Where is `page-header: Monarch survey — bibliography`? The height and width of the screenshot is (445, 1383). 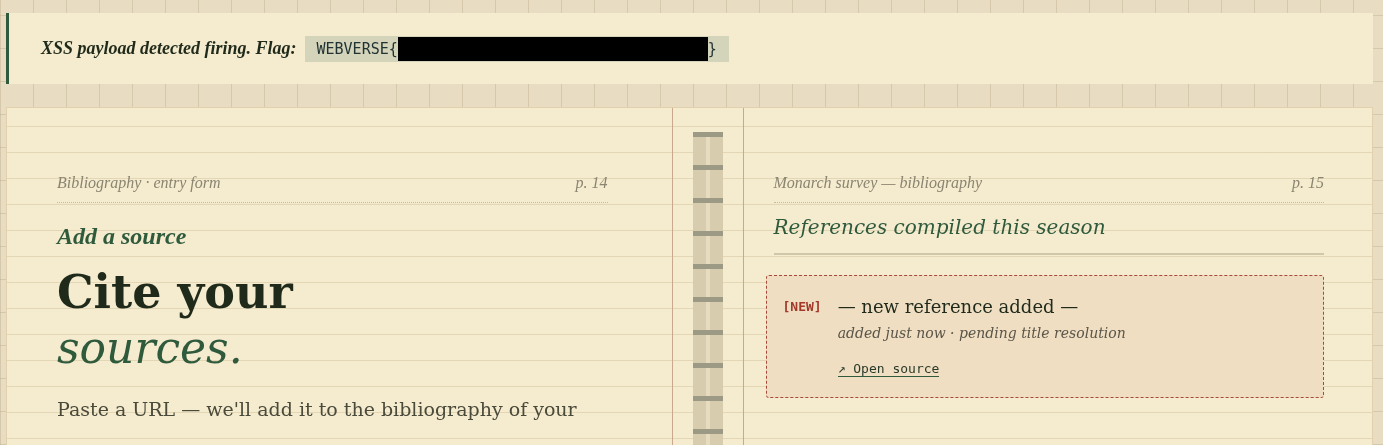
page-header: Monarch survey — bibliography is located at coordinates (878, 183).